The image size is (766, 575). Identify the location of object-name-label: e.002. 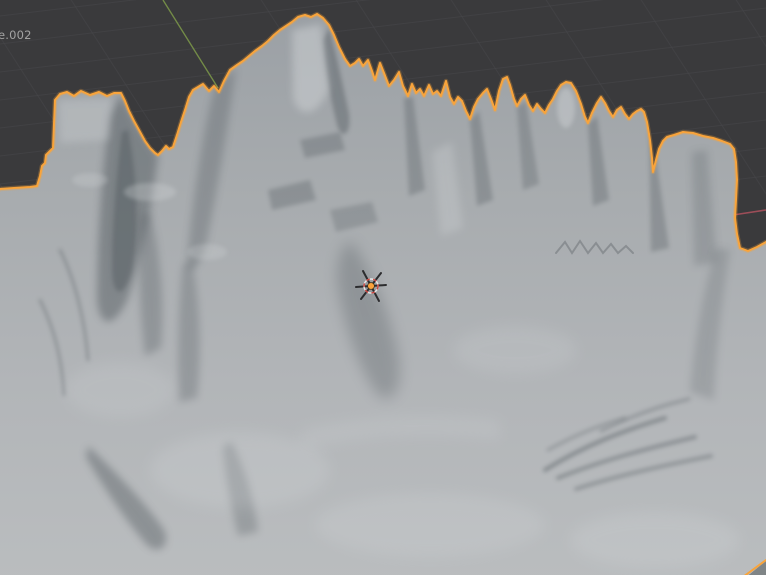
(16, 35).